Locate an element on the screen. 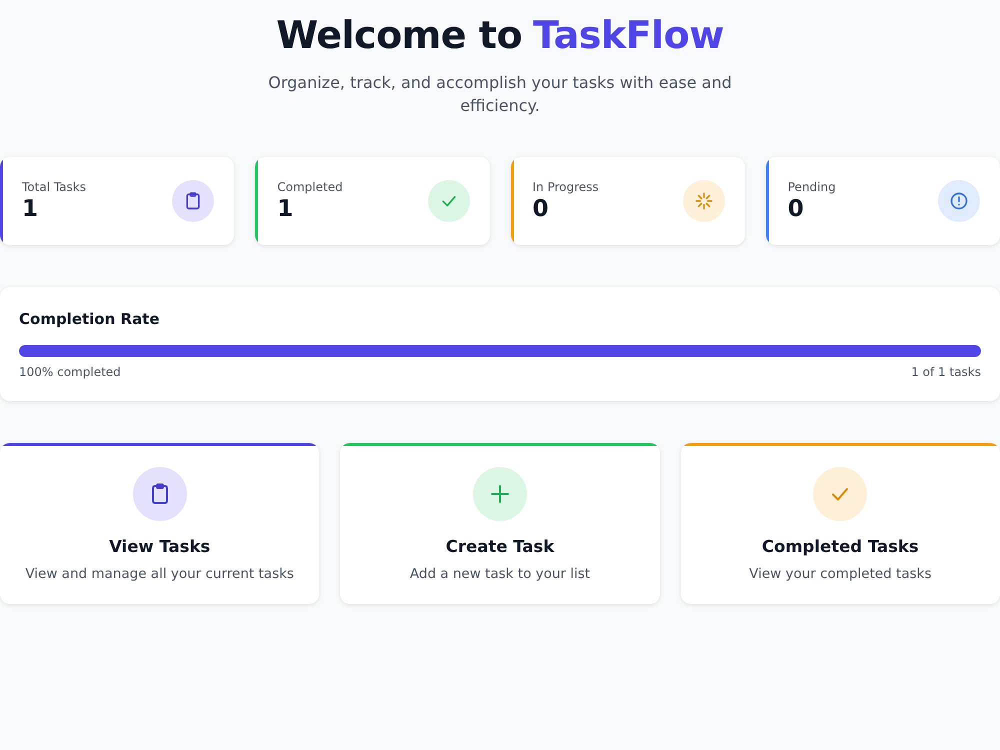 The width and height of the screenshot is (1000, 750). progress-label: 100% completed is located at coordinates (70, 372).